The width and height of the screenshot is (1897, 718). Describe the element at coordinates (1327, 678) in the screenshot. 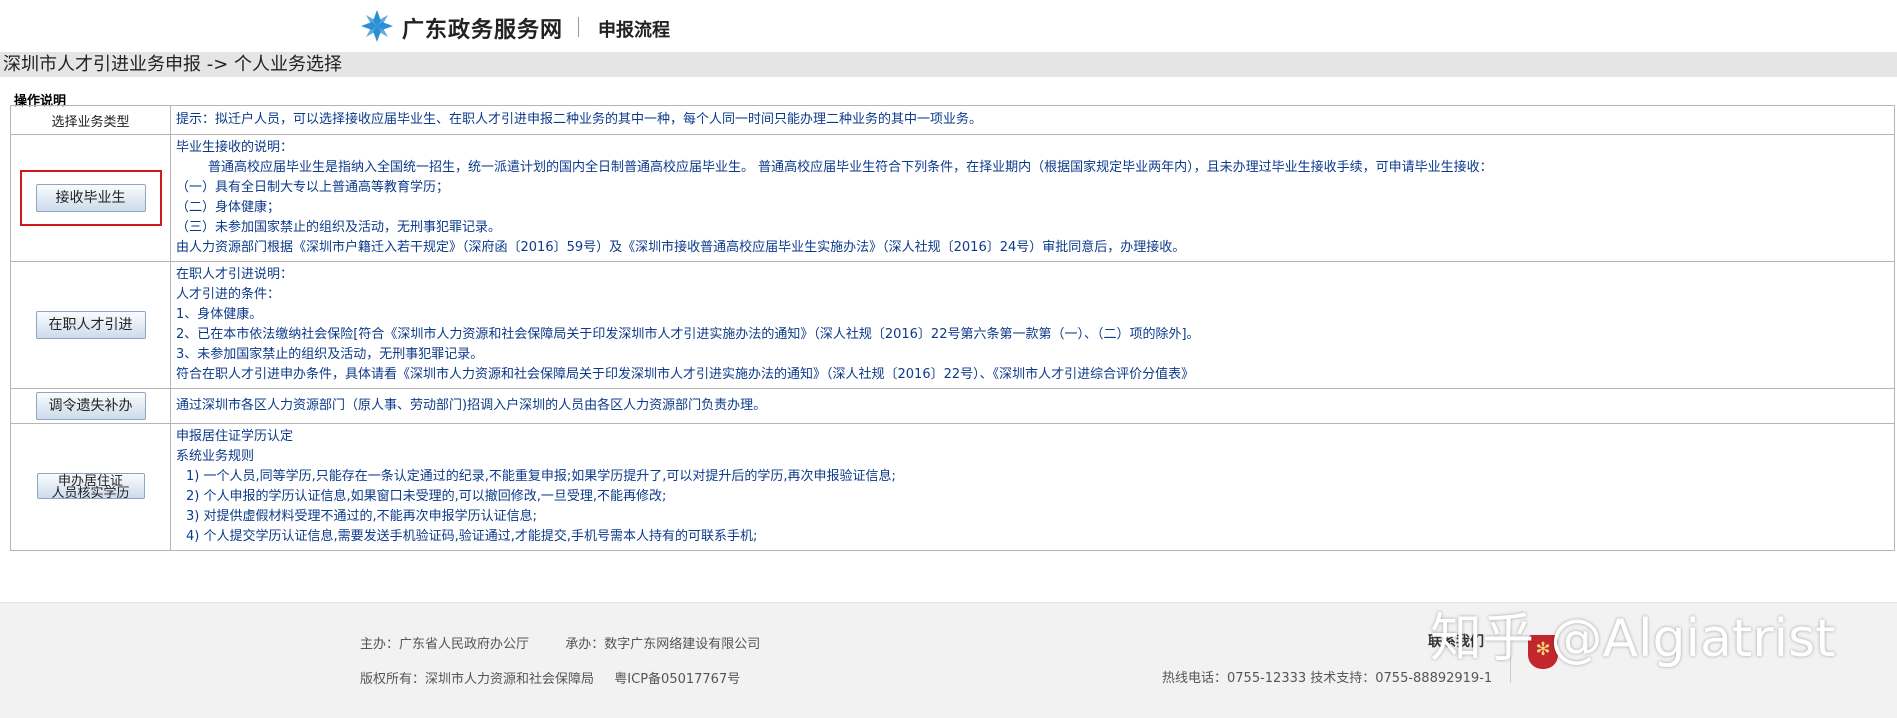

I see `footer-hotline: 热线电话：0755-12333 技术支持：0755-88892919-1` at that location.